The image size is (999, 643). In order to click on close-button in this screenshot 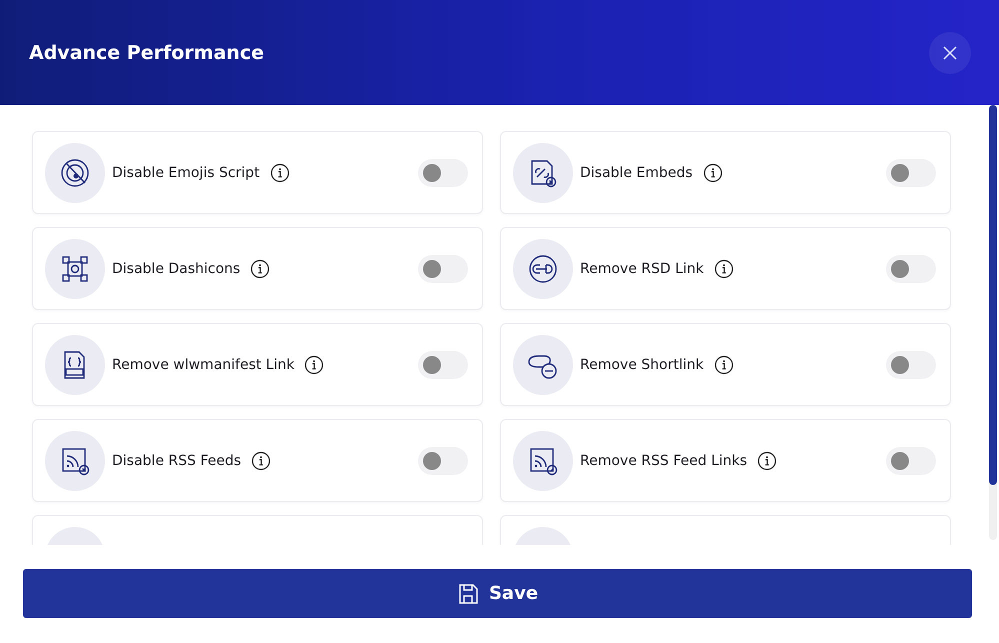, I will do `click(950, 53)`.